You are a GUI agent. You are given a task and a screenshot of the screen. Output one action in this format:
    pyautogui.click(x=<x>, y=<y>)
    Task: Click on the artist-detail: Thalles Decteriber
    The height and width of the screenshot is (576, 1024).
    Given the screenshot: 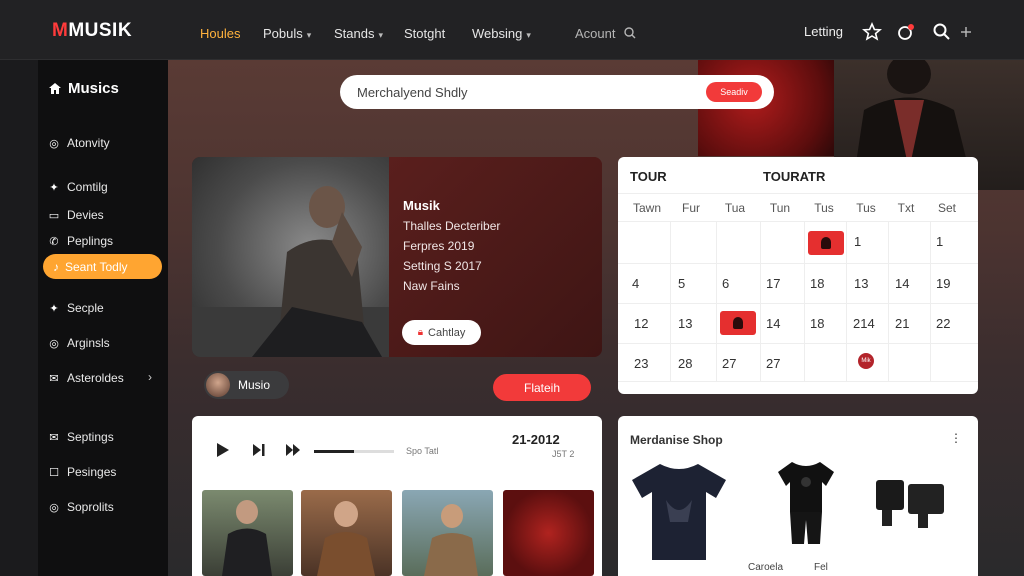 What is the action you would take?
    pyautogui.click(x=452, y=226)
    